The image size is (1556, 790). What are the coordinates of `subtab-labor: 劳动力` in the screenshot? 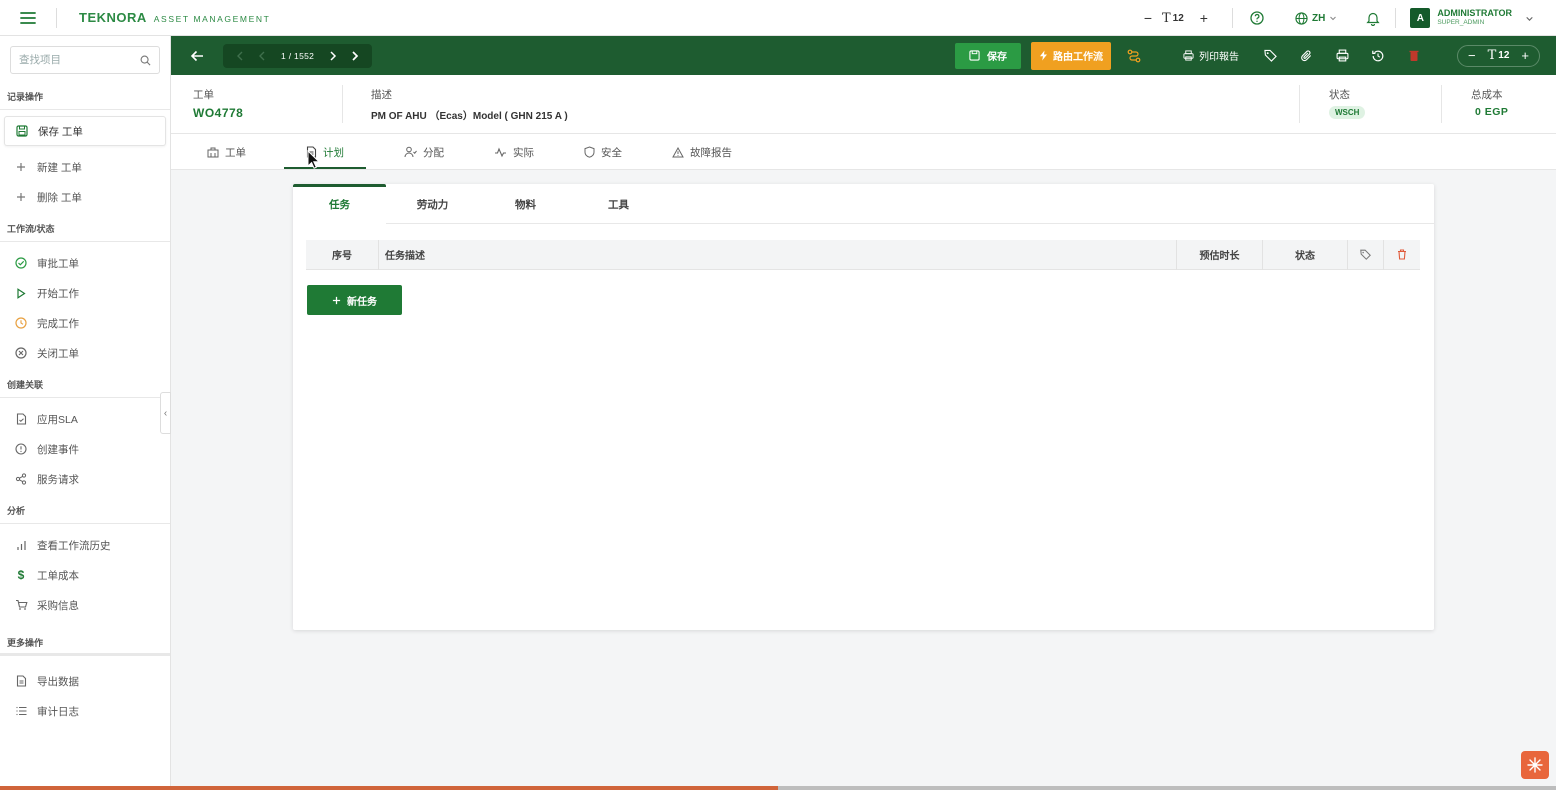 It's located at (432, 204).